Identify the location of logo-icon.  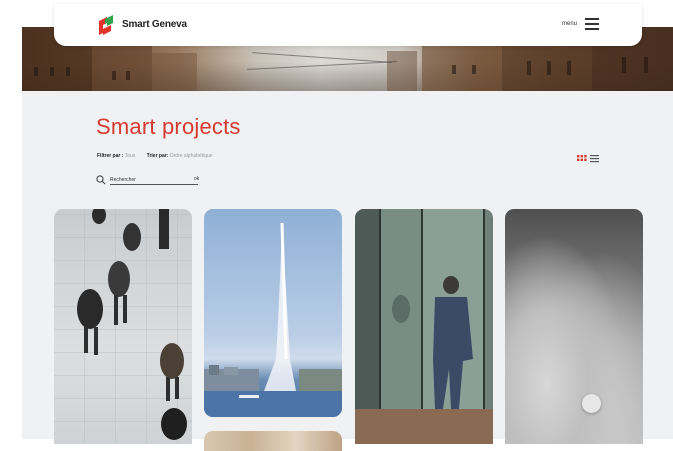
(106, 25).